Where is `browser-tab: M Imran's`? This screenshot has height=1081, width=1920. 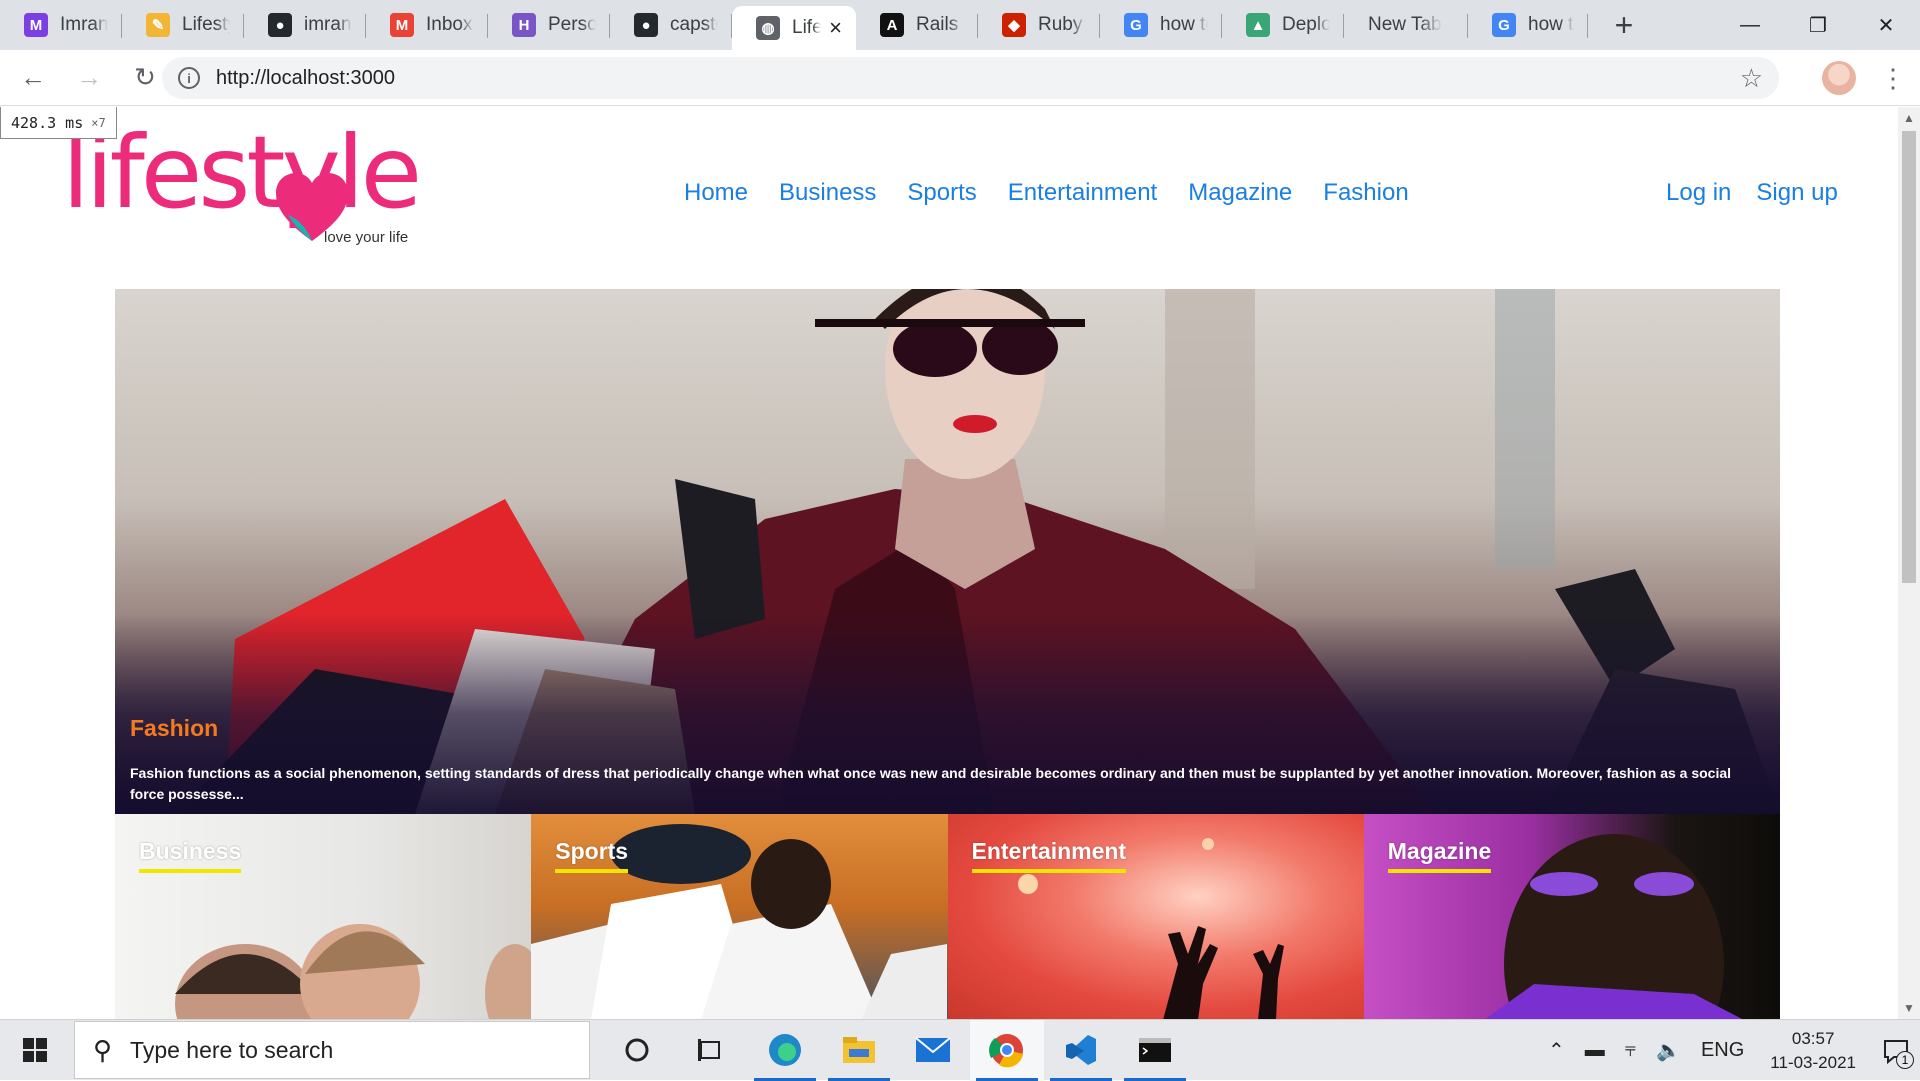 browser-tab: M Imran's is located at coordinates (61, 25).